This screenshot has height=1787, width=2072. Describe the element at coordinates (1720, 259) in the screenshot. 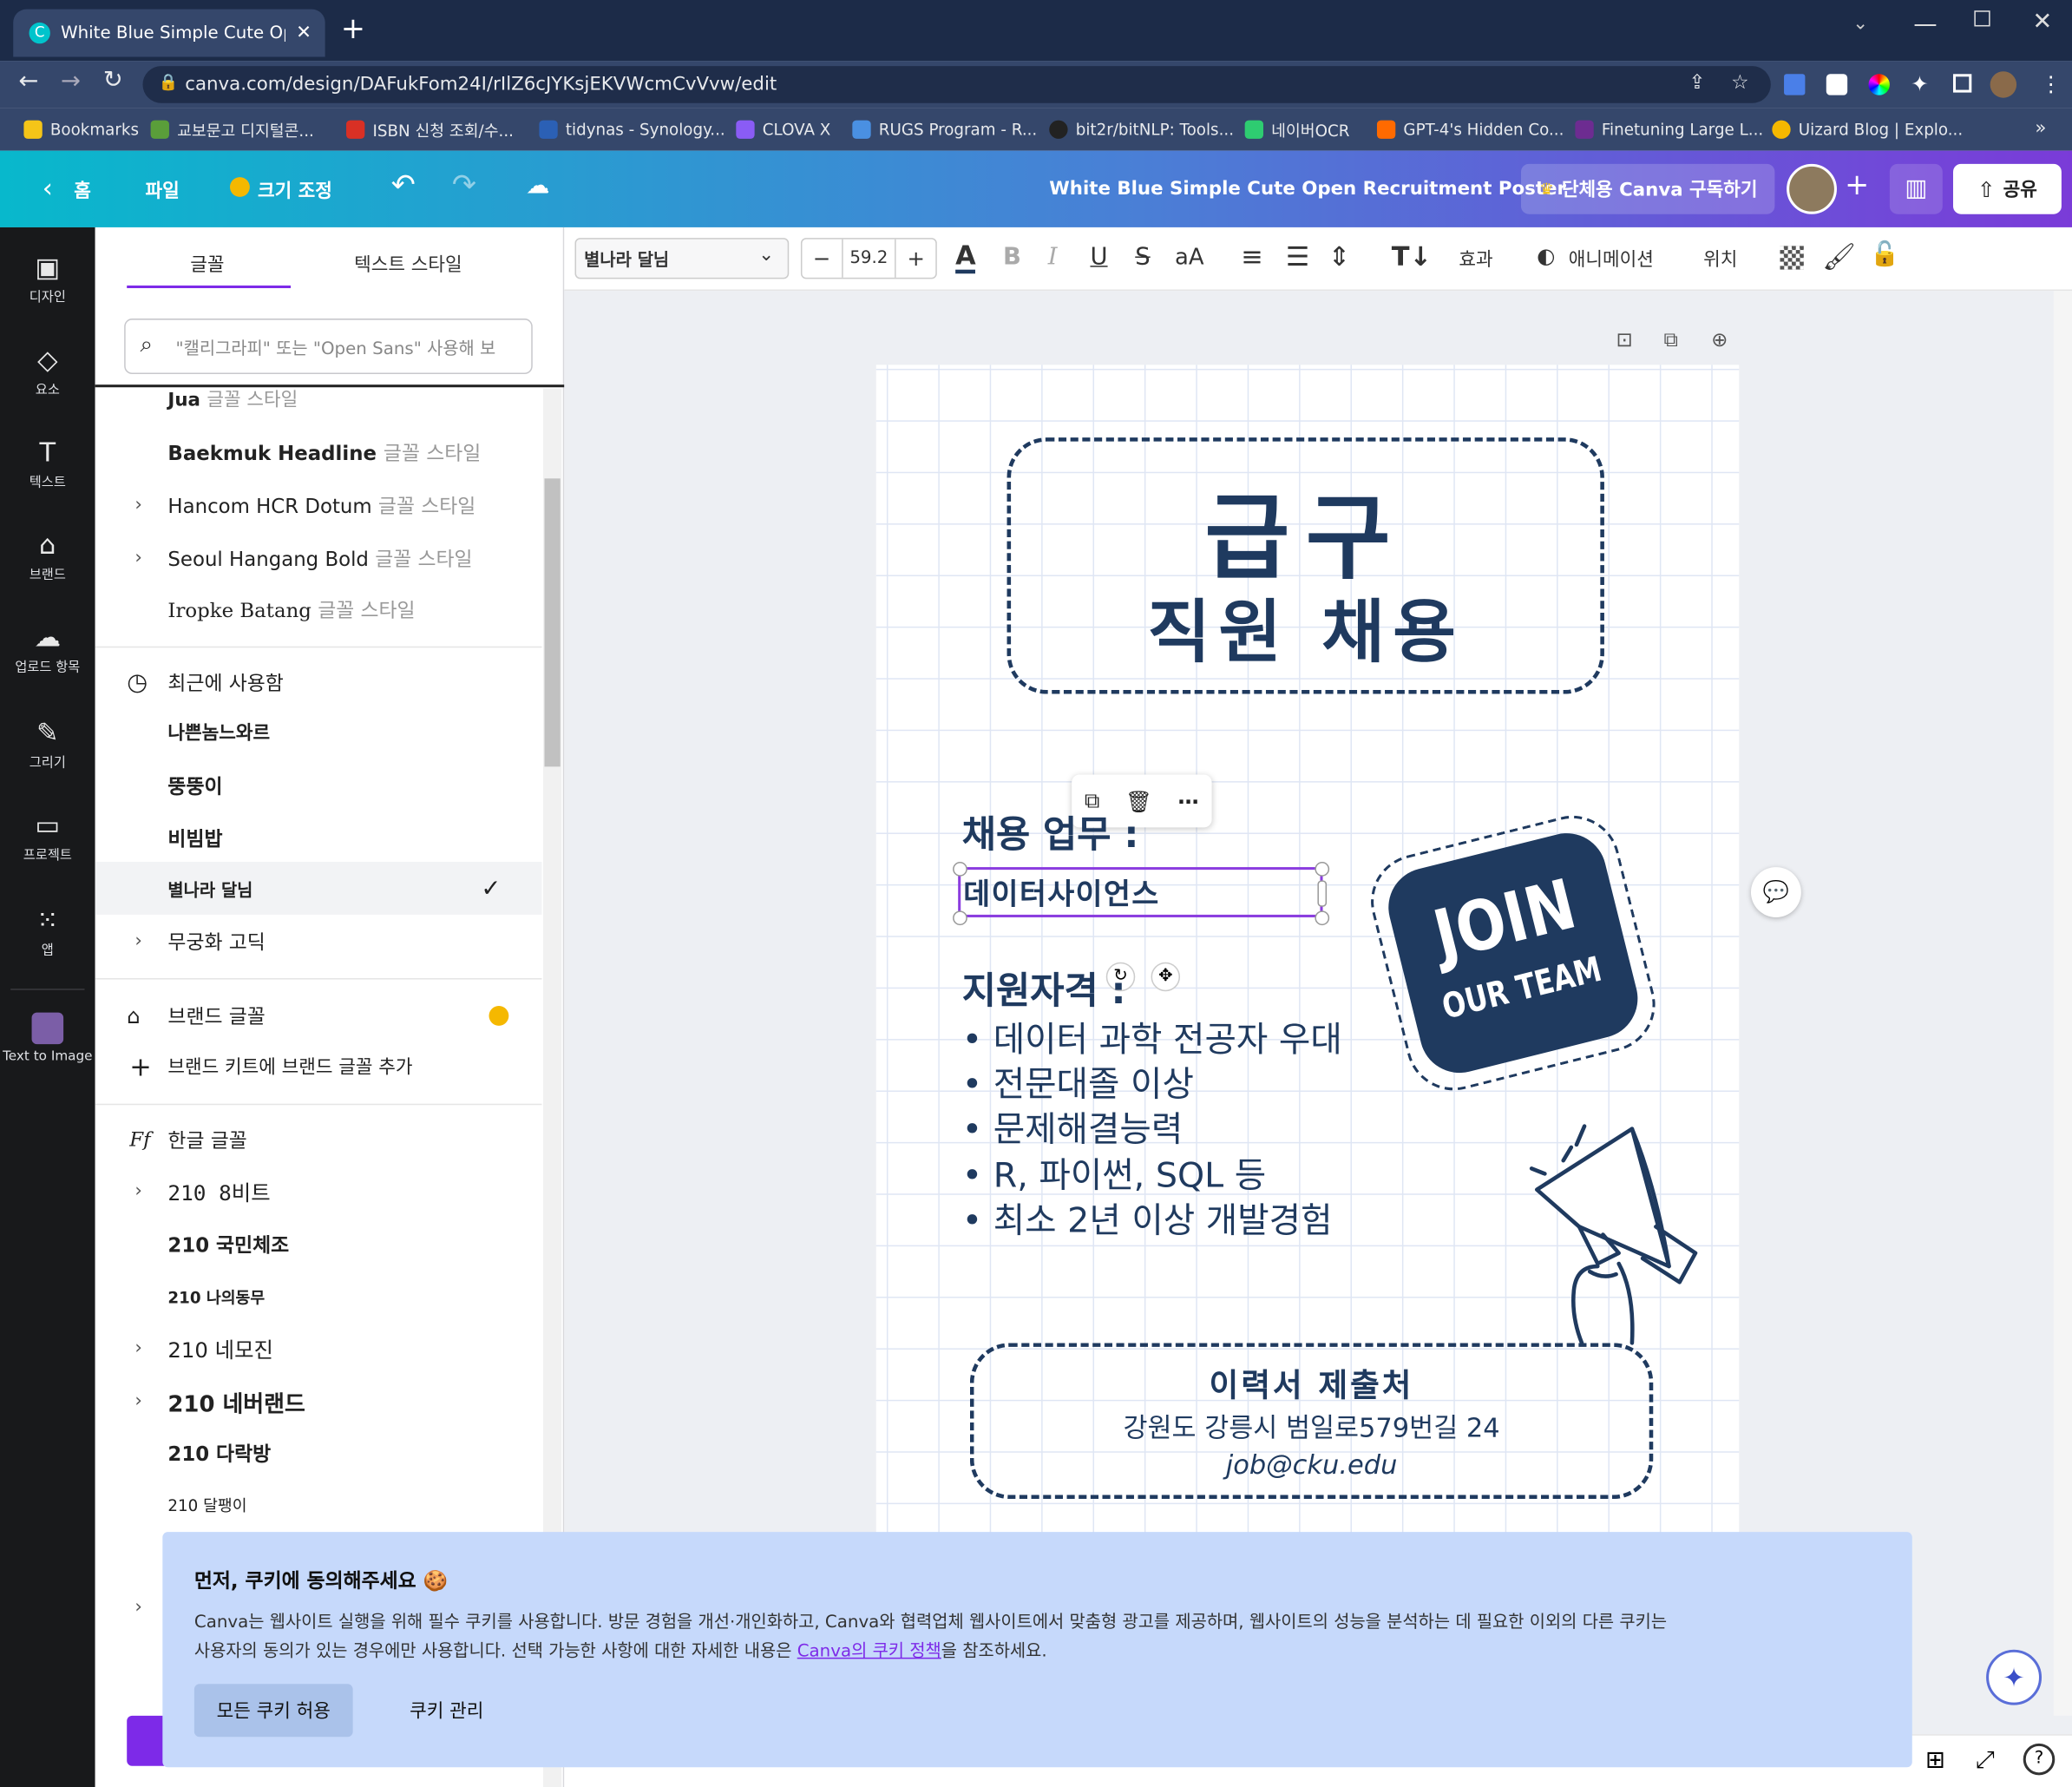

I see `position-button: 위치` at that location.